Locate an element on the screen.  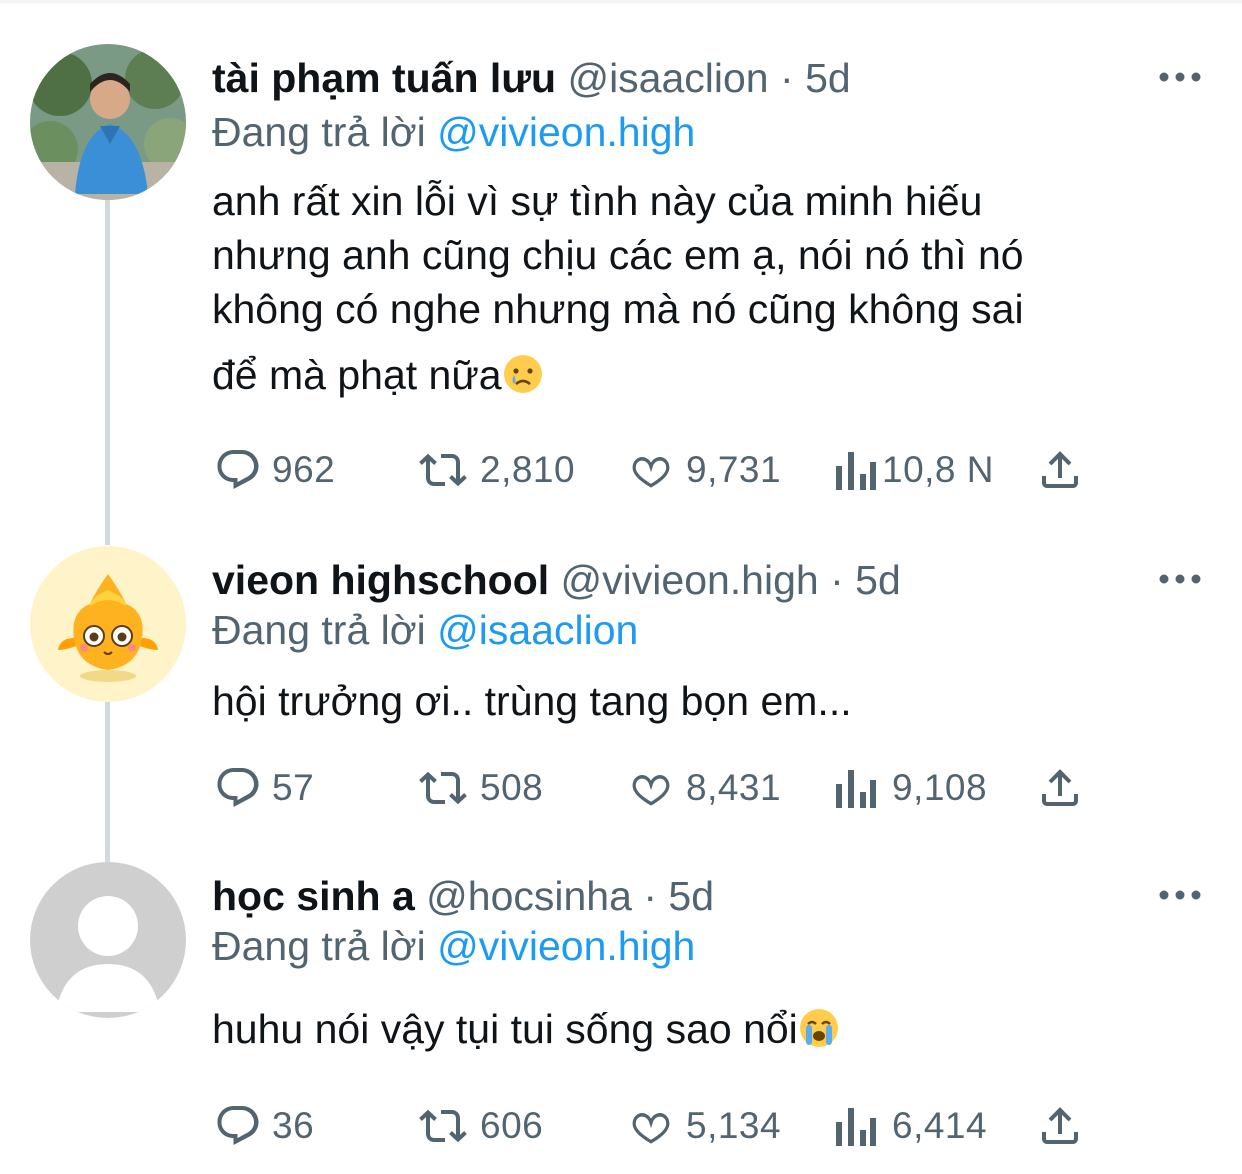
tweet-header: học sinh a @hocsinha · 5d is located at coordinates (463, 896).